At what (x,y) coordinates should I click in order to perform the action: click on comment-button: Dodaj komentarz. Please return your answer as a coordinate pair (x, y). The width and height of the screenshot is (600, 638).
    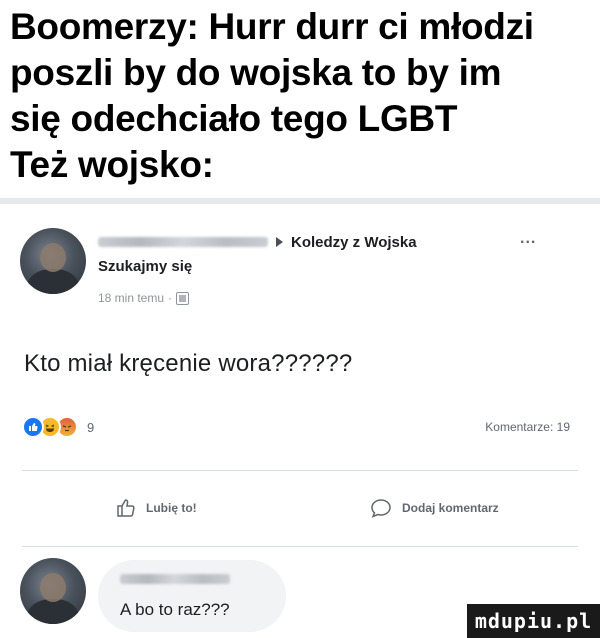
    Looking at the image, I should click on (434, 508).